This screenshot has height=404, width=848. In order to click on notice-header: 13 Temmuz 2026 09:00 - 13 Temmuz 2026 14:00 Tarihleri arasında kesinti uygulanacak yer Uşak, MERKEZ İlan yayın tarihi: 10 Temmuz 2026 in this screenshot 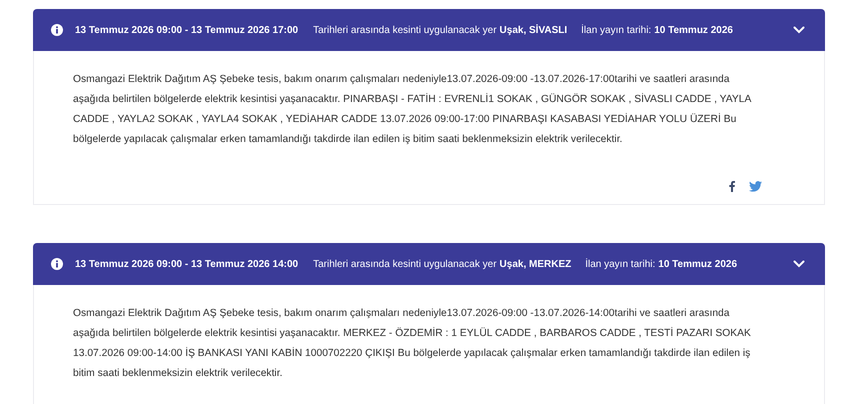, I will do `click(429, 264)`.